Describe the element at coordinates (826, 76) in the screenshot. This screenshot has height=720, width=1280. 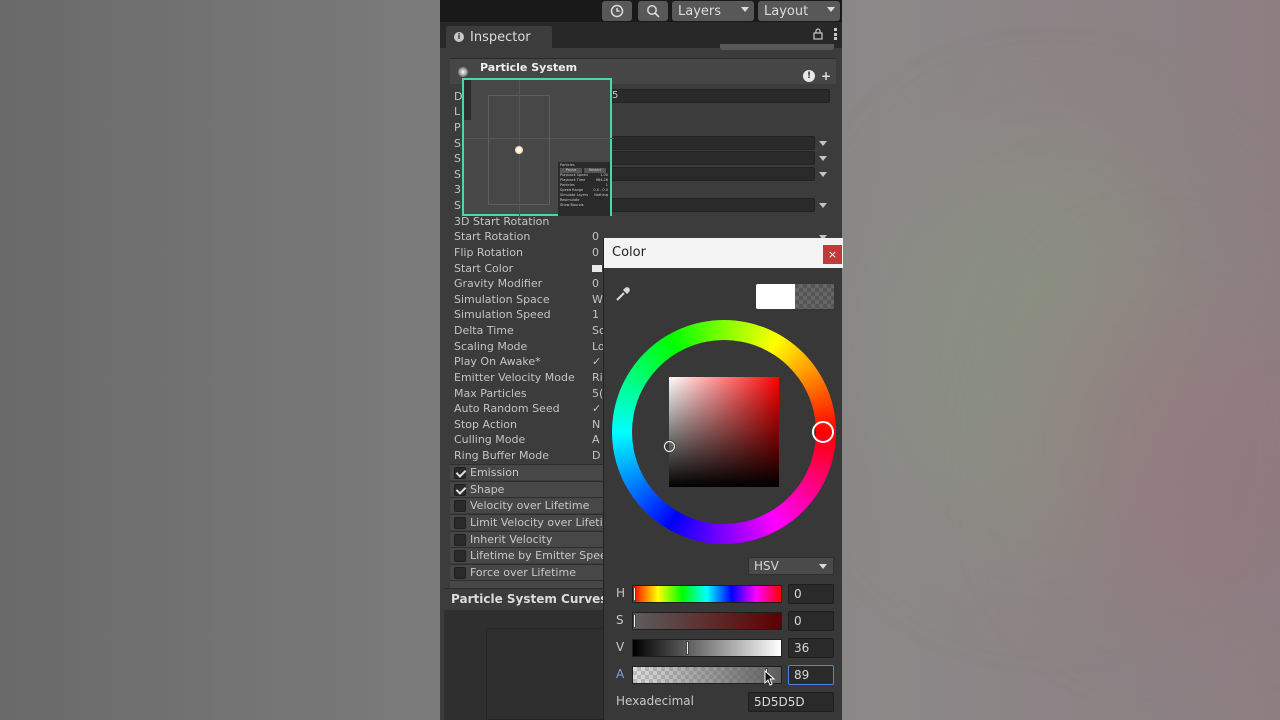
I see `add-icon: +` at that location.